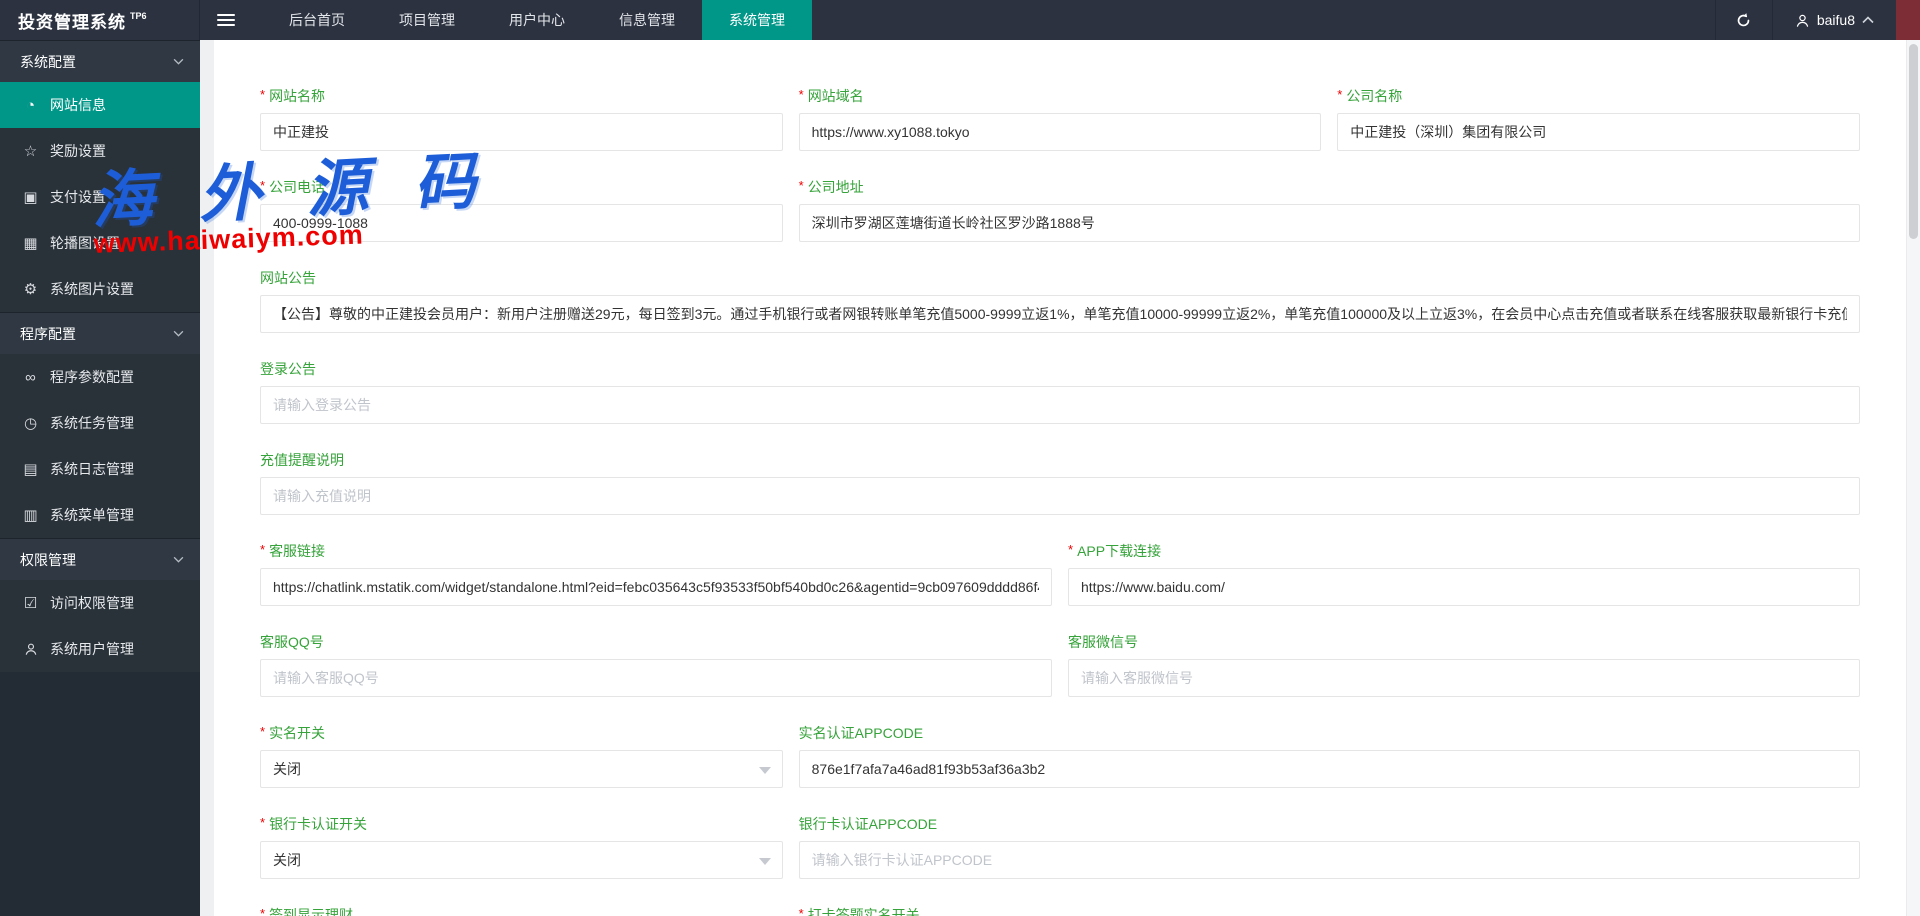 This screenshot has width=1920, height=916. Describe the element at coordinates (30, 423) in the screenshot. I see `clock-icon: ◷` at that location.